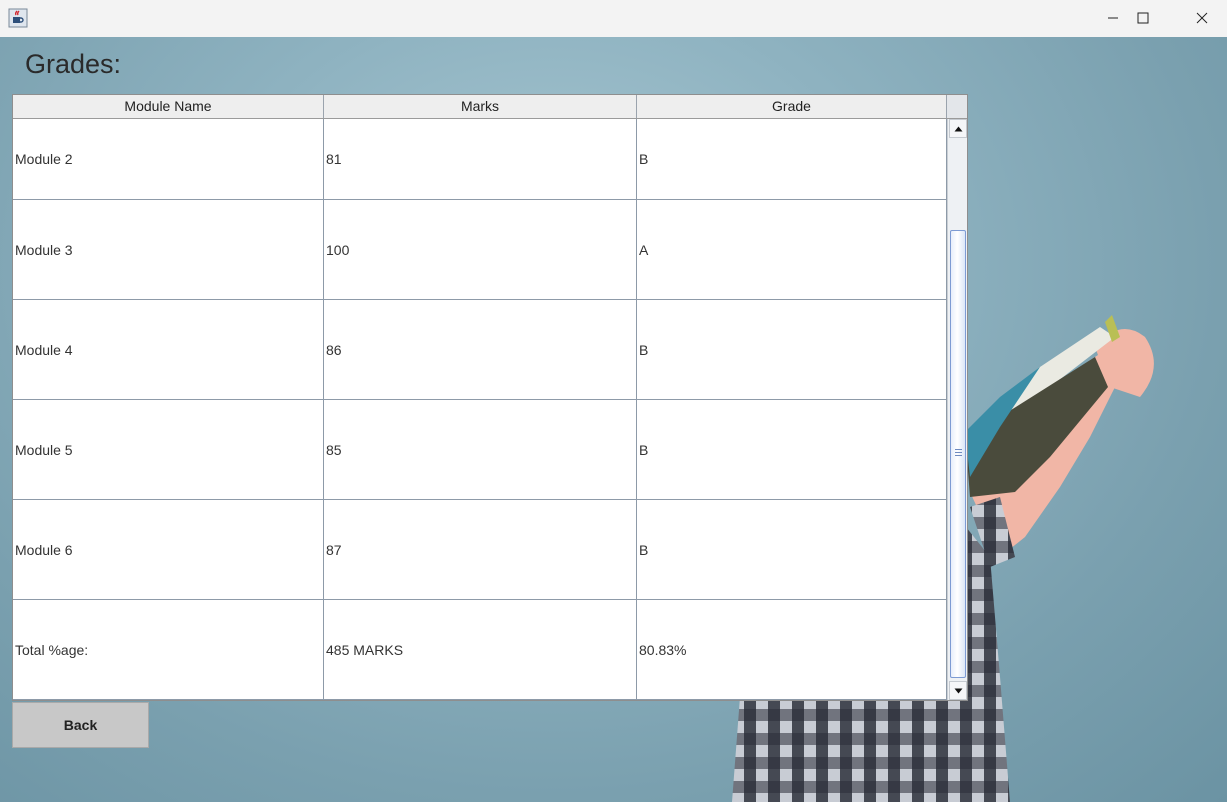  I want to click on maximize-icon, so click(1143, 18).